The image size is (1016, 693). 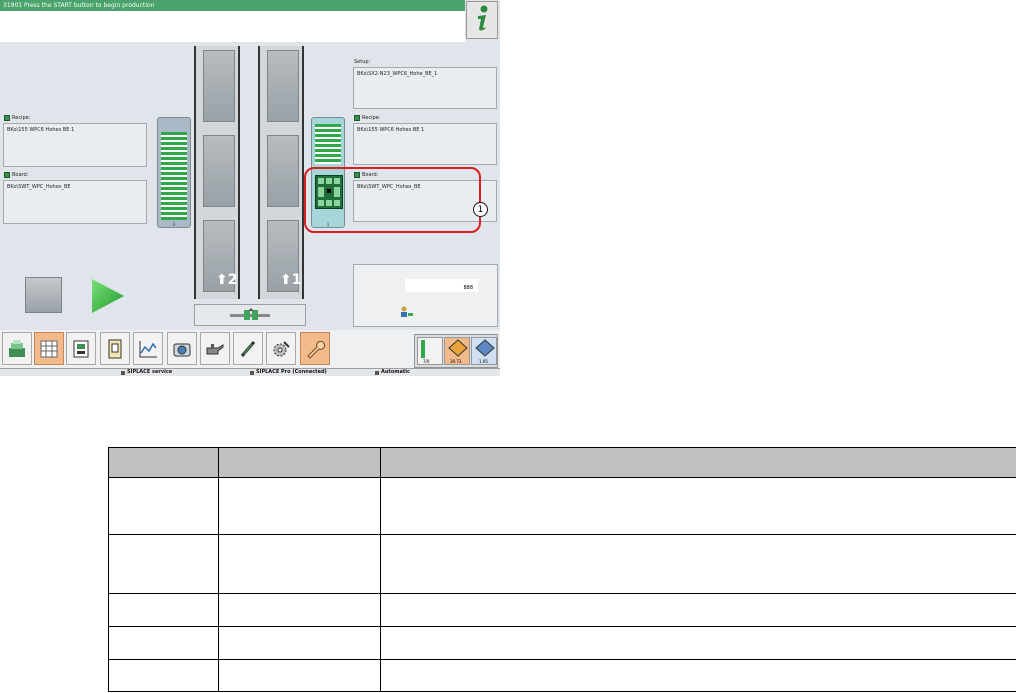 What do you see at coordinates (406, 310) in the screenshot?
I see `operator-icon` at bounding box center [406, 310].